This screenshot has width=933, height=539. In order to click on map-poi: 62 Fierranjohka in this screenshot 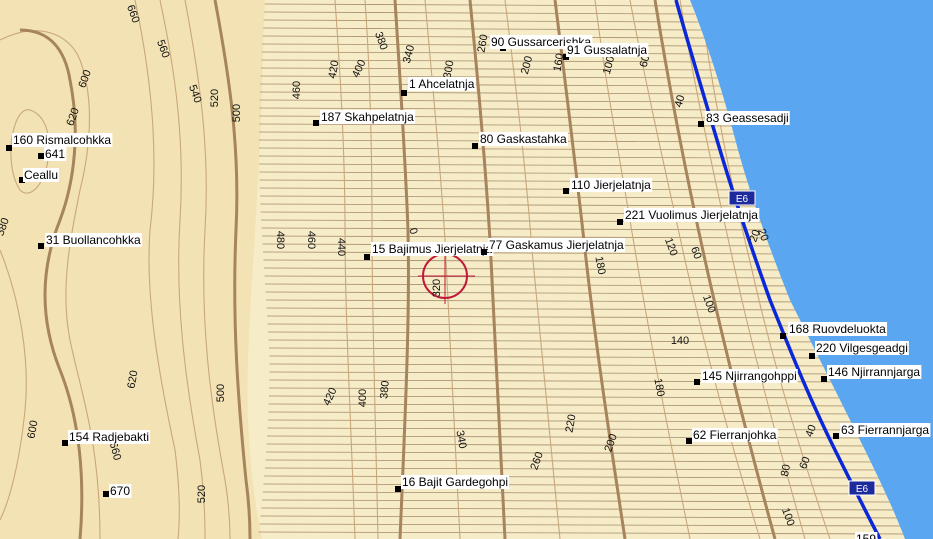, I will do `click(732, 436)`.